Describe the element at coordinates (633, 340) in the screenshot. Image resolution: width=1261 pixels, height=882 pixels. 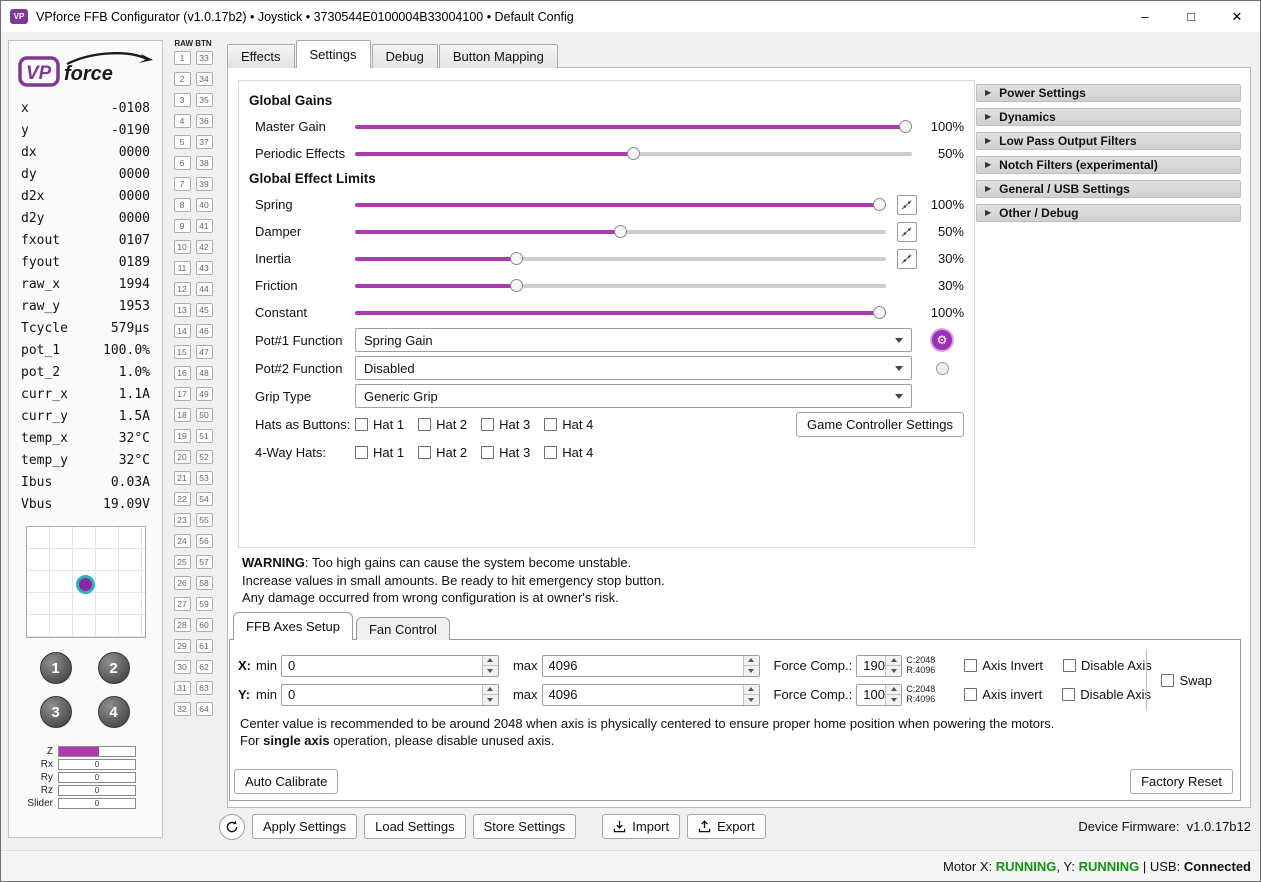
I see `pot-1-function-select: Spring Gain` at that location.